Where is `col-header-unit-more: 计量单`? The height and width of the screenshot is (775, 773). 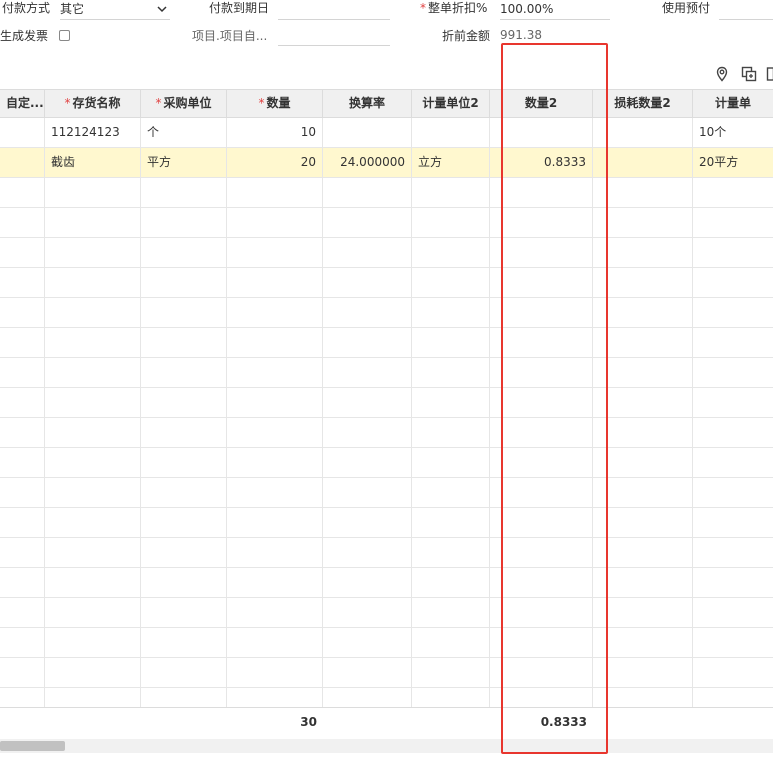 col-header-unit-more: 计量单 is located at coordinates (733, 103).